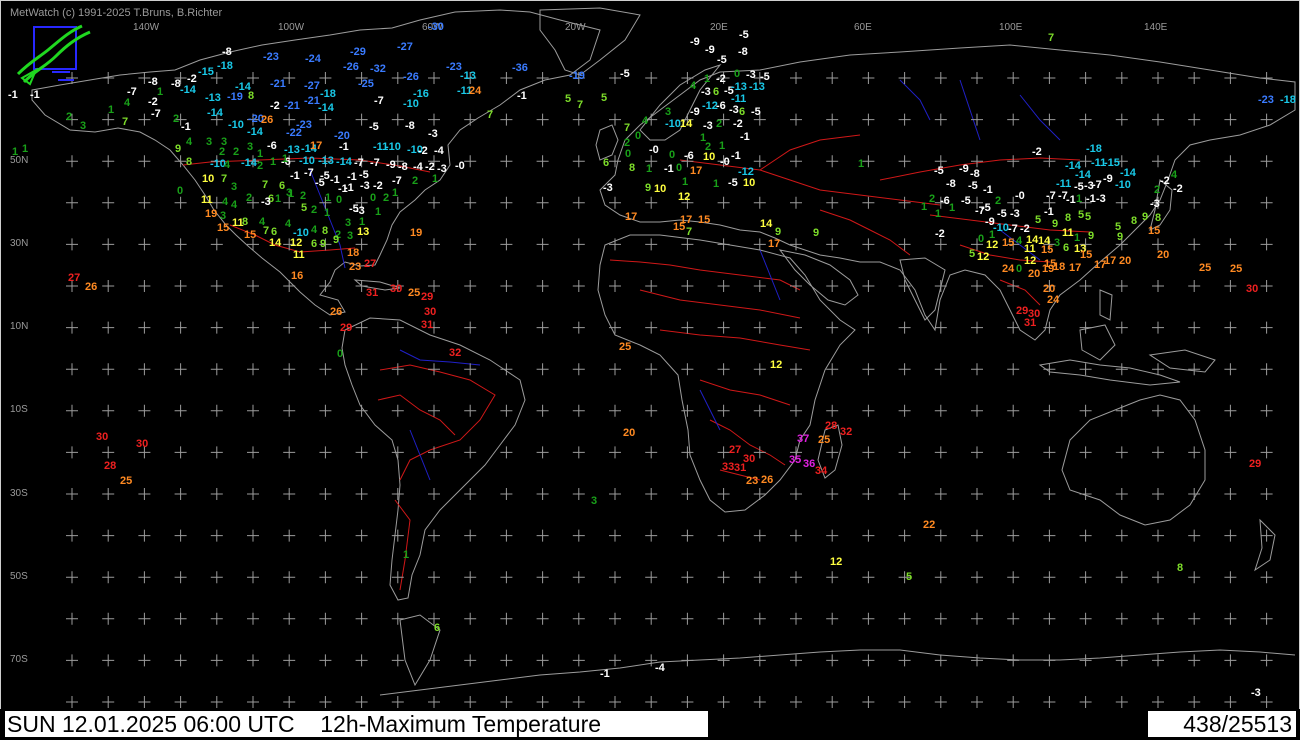  Describe the element at coordinates (929, 525) in the screenshot. I see `temperature-value: 22` at that location.